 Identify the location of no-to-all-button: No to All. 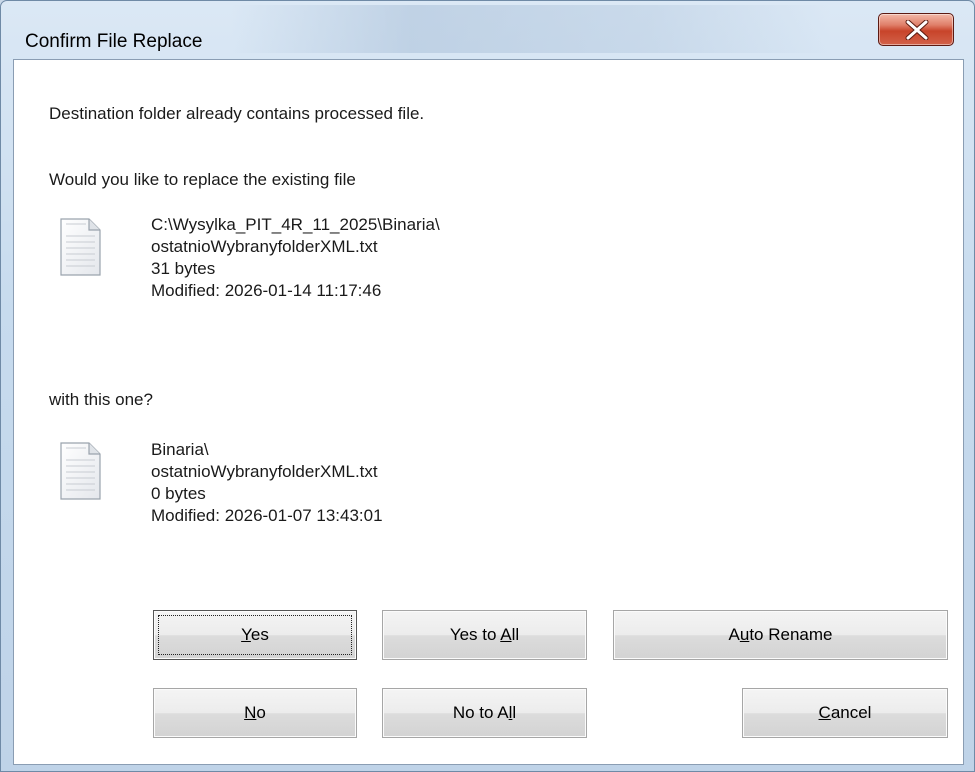
(484, 713).